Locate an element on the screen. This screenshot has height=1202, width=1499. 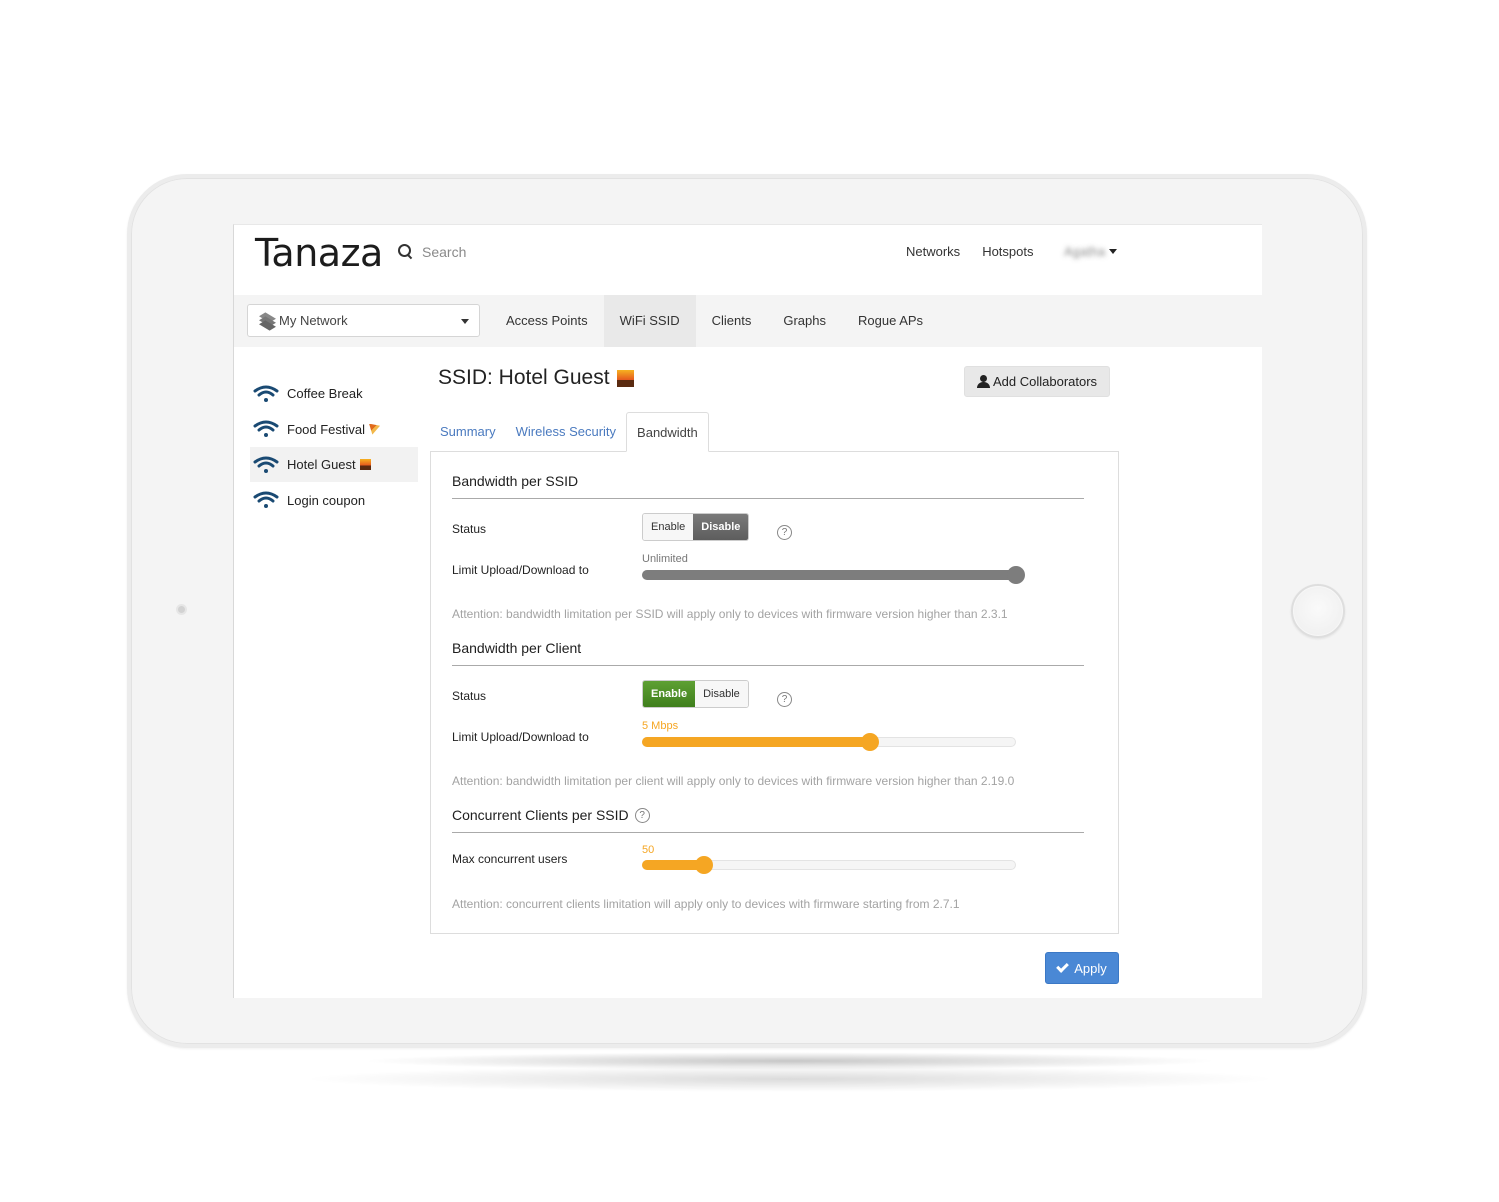
tab-graphs: Graphs is located at coordinates (804, 321).